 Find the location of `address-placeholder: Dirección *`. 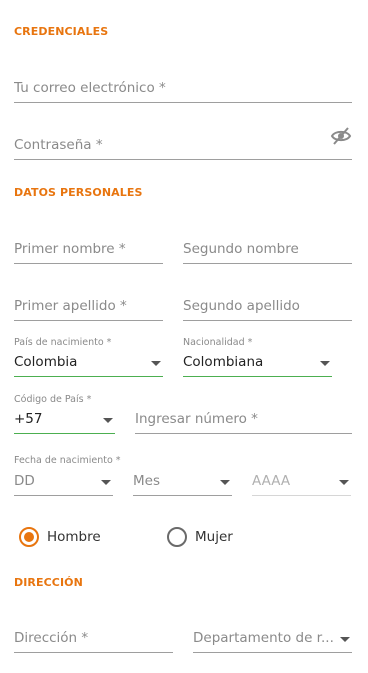

address-placeholder: Dirección * is located at coordinates (51, 638).